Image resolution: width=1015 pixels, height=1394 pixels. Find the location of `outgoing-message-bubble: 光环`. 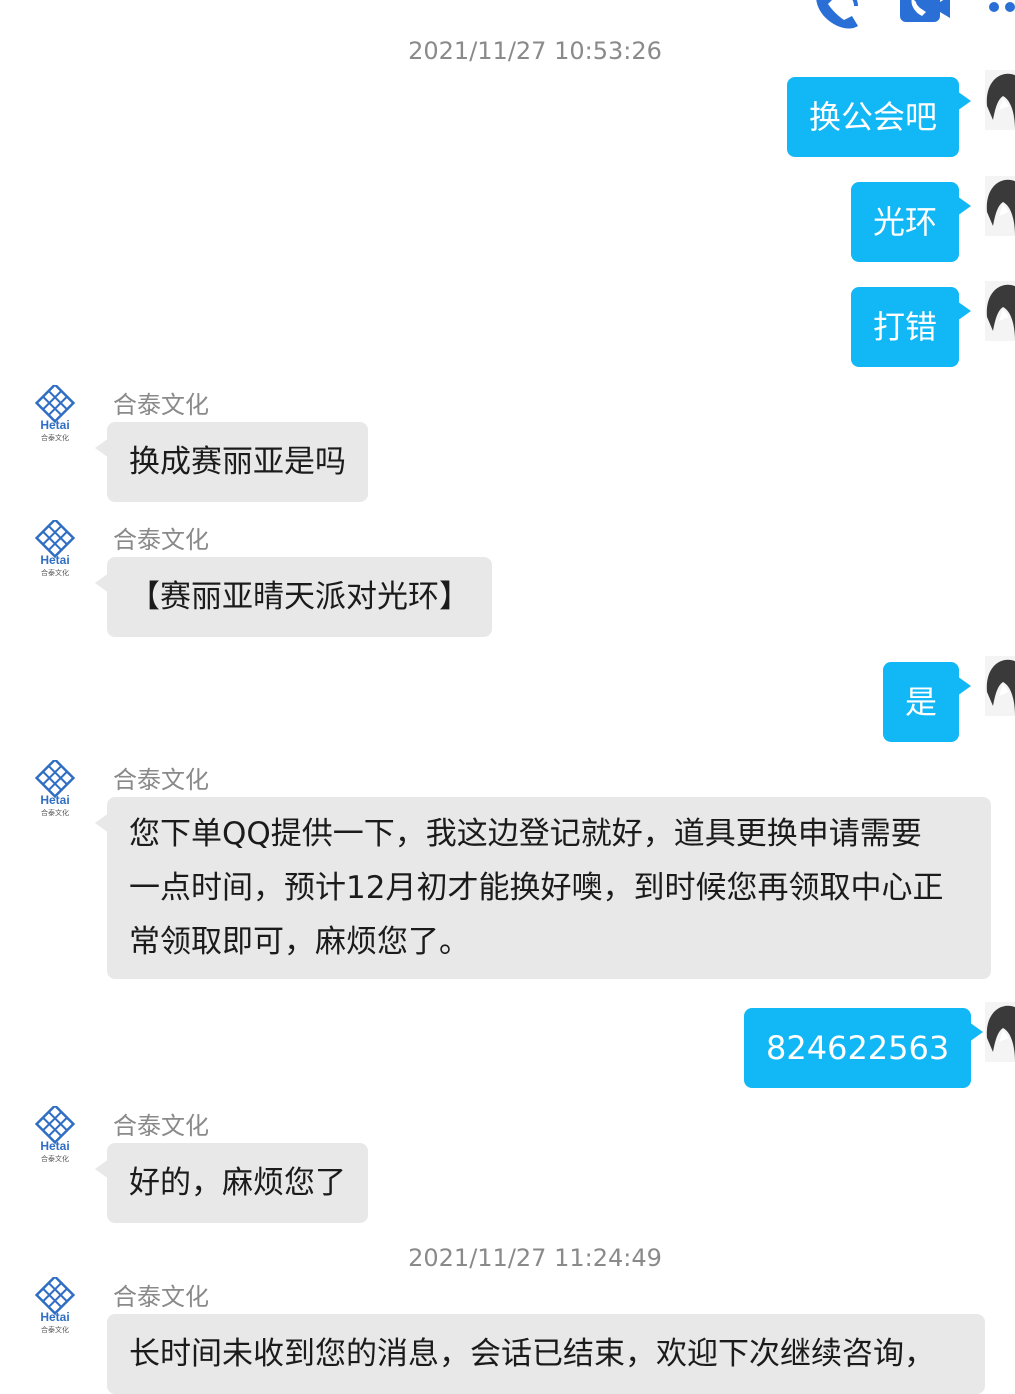

outgoing-message-bubble: 光环 is located at coordinates (911, 222).